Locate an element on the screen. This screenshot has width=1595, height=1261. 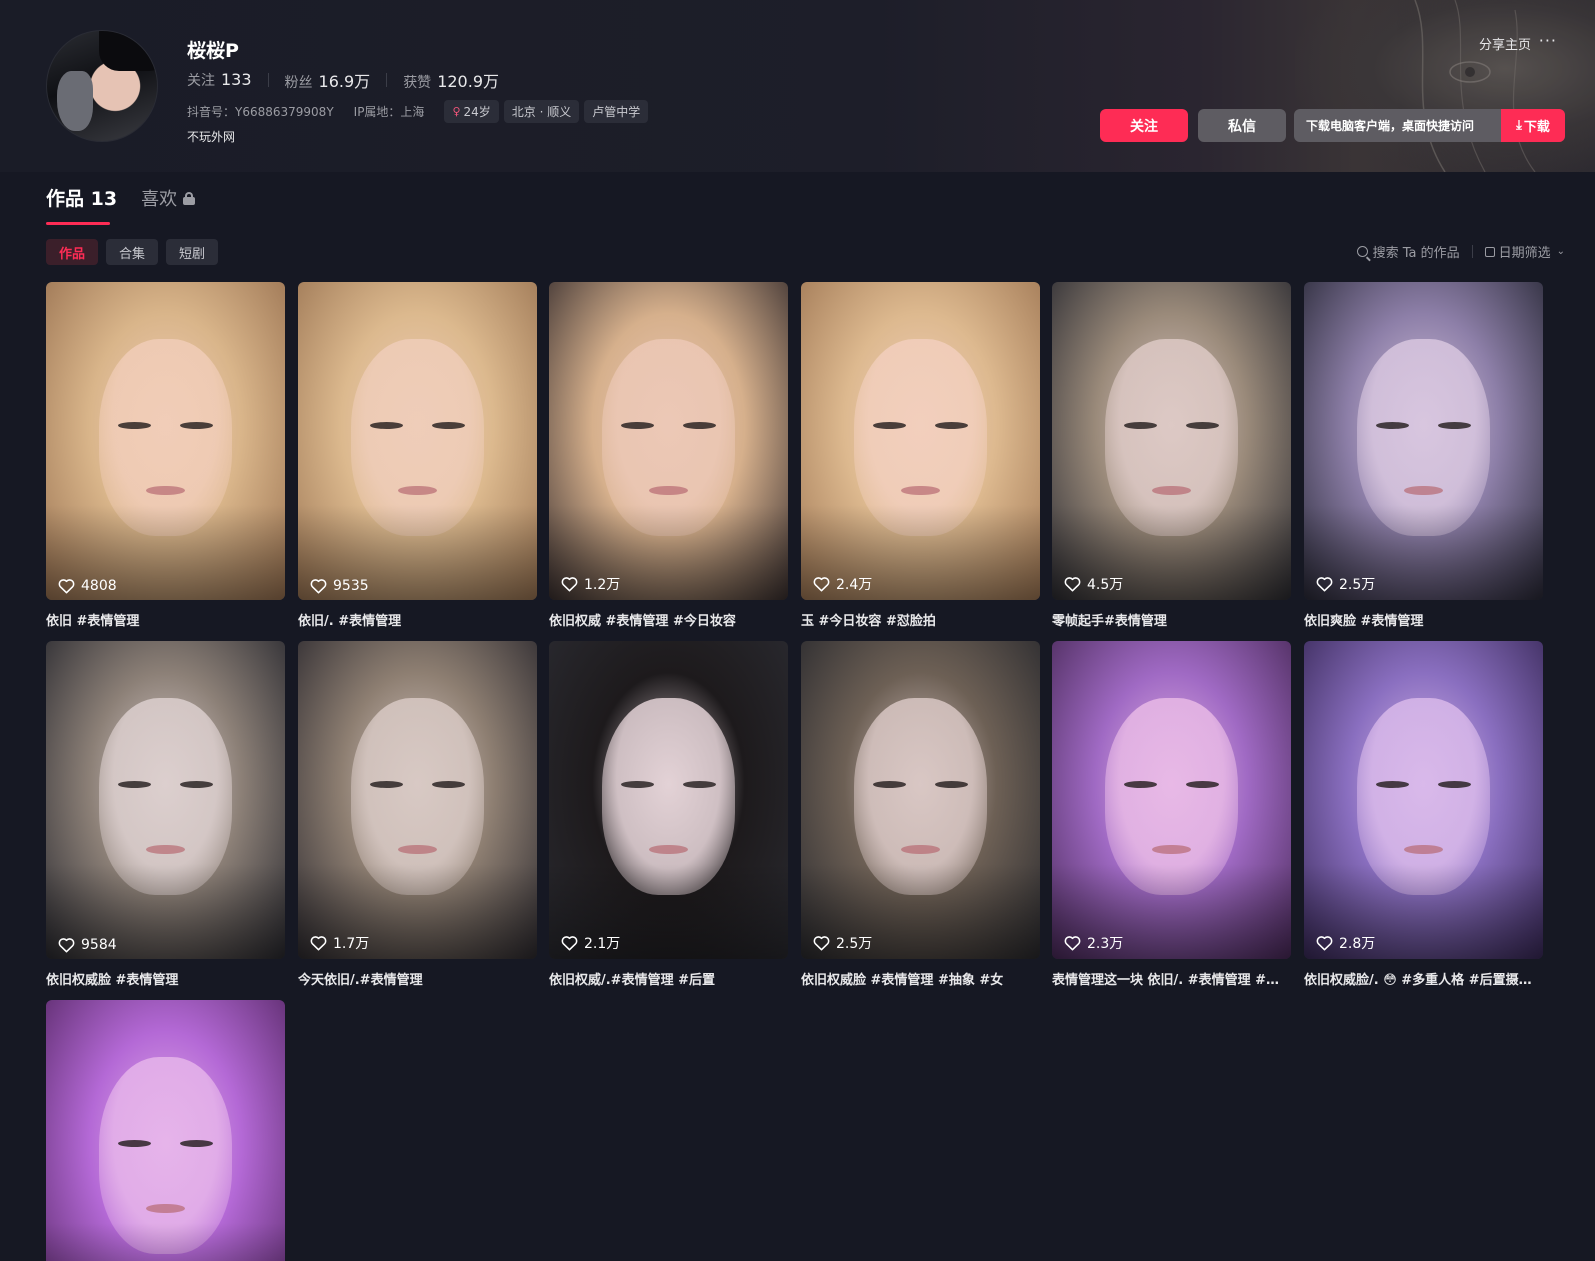
stat-label: 粉丝 is located at coordinates (298, 83).